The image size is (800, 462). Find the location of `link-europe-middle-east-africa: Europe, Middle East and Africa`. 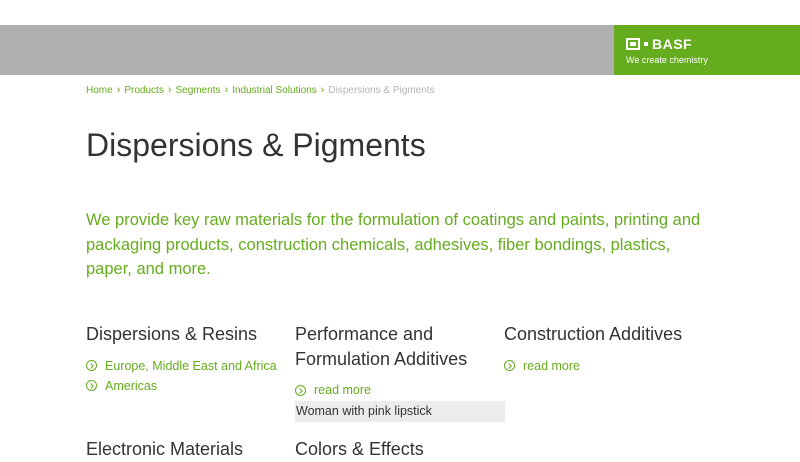

link-europe-middle-east-africa: Europe, Middle East and Africa is located at coordinates (191, 366).